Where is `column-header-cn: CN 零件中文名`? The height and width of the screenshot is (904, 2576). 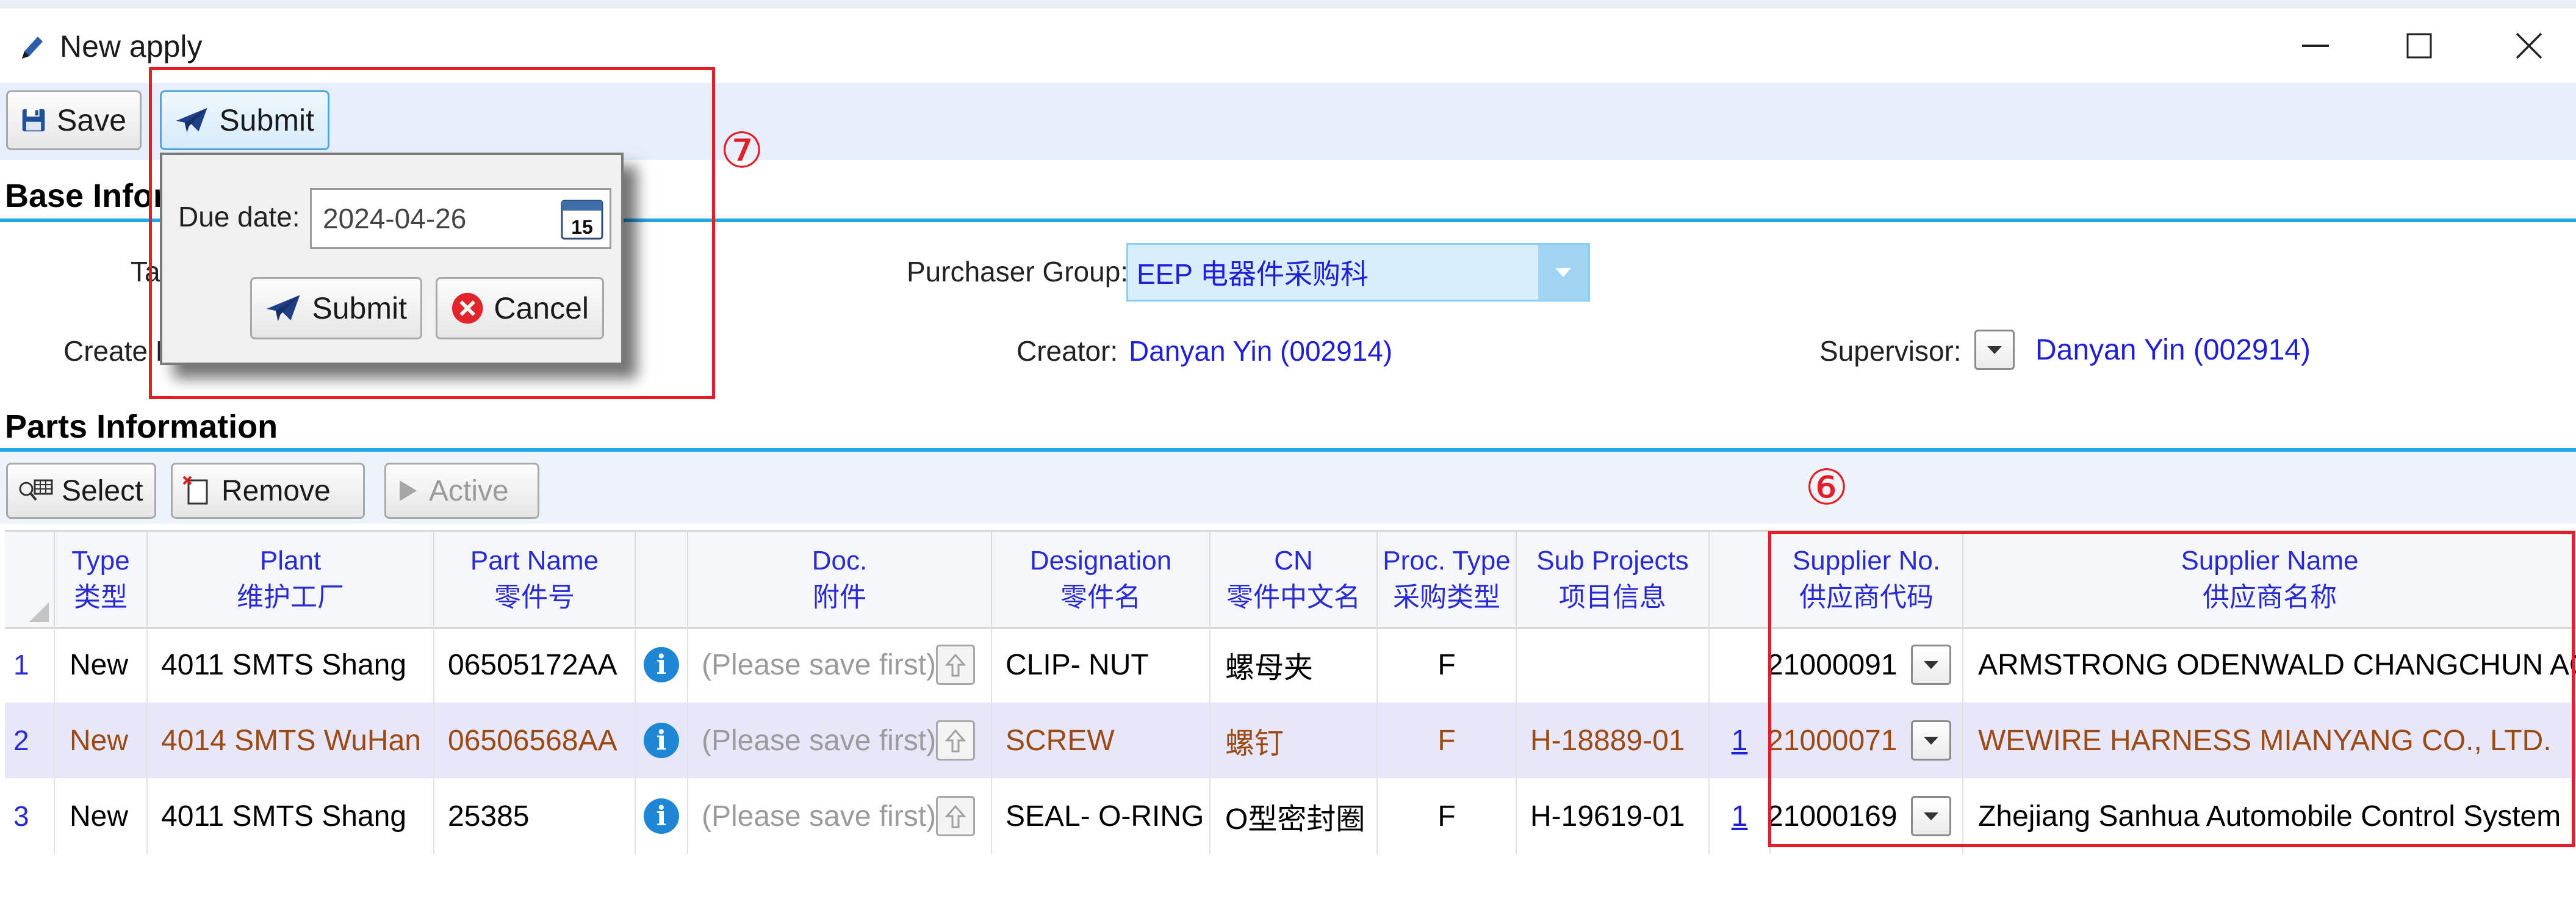
column-header-cn: CN 零件中文名 is located at coordinates (1294, 579).